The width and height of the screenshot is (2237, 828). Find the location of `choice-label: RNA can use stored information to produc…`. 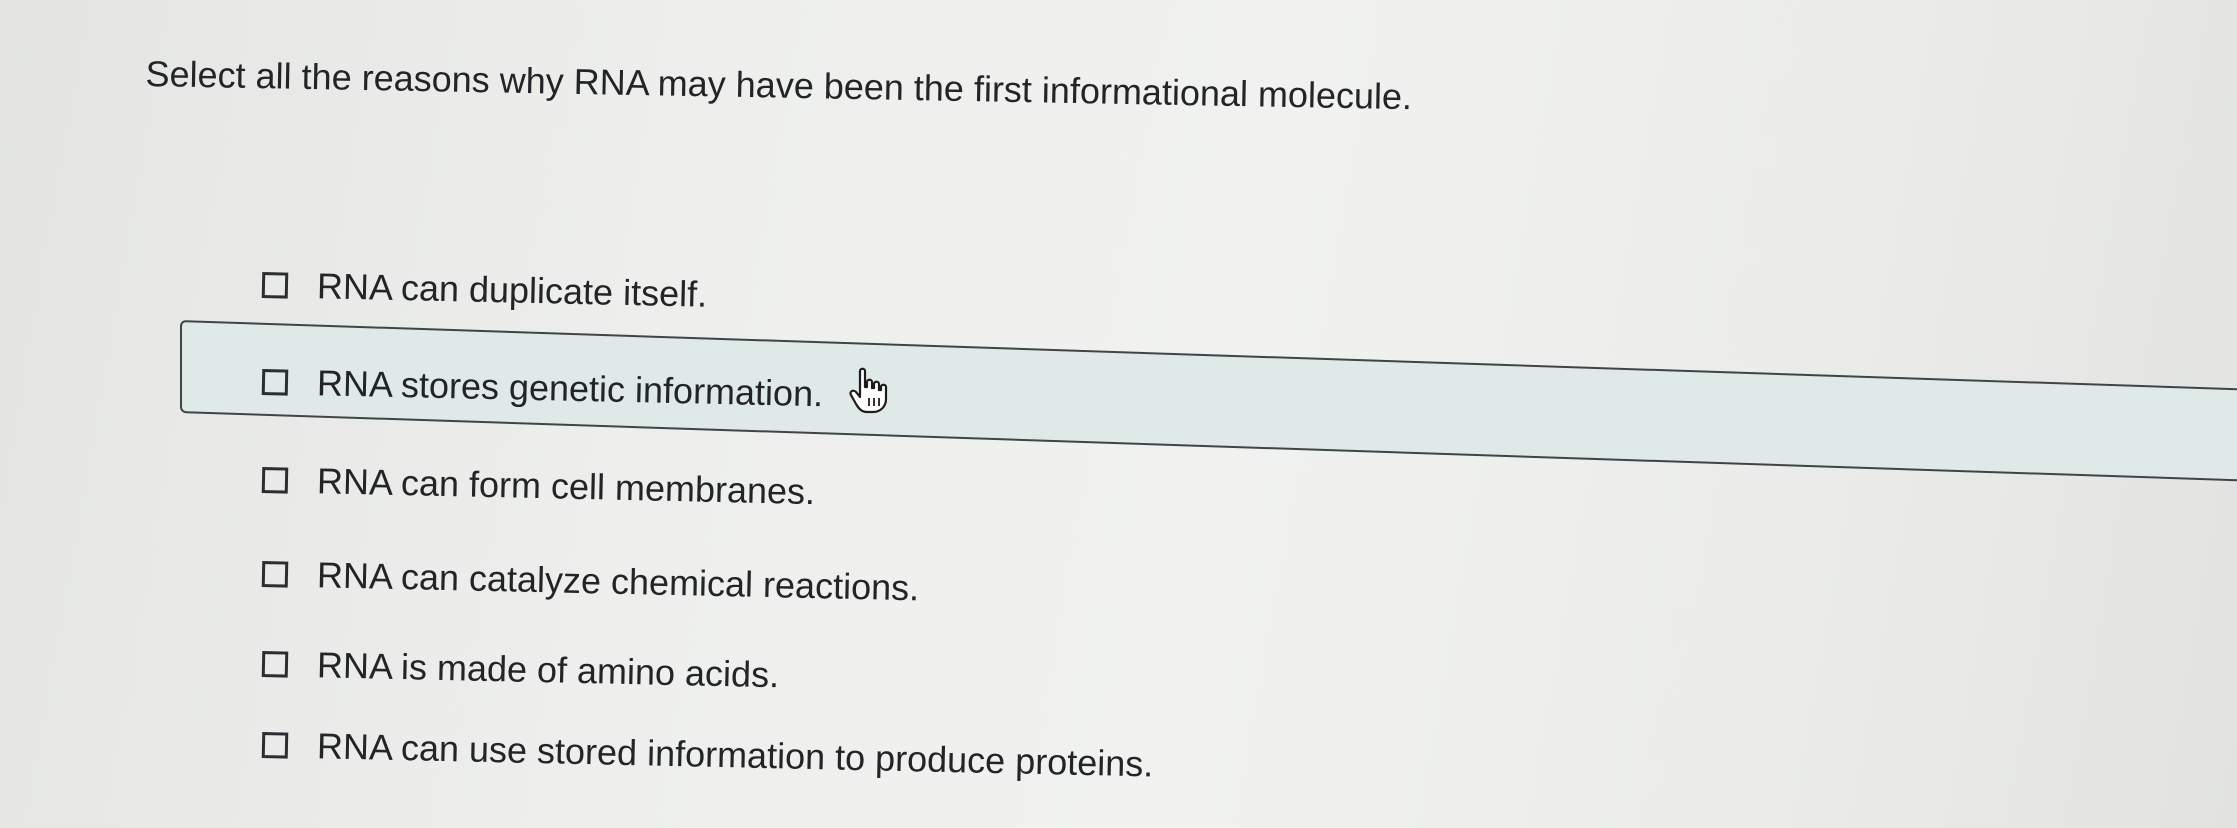

choice-label: RNA can use stored information to produc… is located at coordinates (735, 755).